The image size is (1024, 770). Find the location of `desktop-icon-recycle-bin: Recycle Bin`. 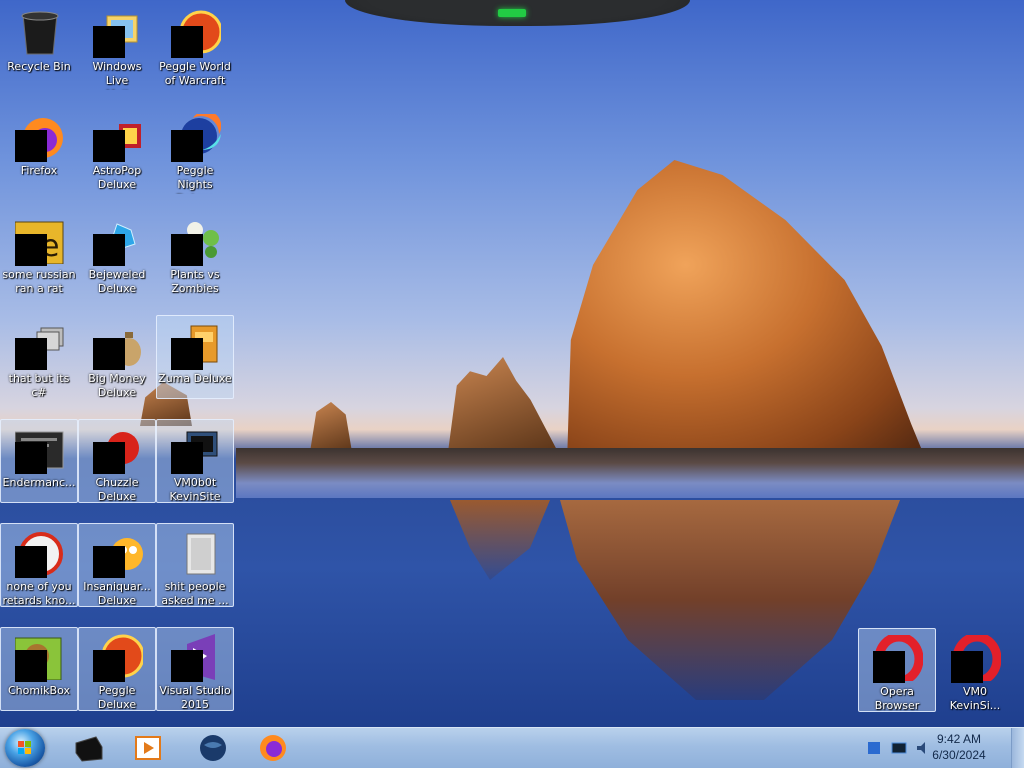

desktop-icon-recycle-bin: Recycle Bin is located at coordinates (39, 45).